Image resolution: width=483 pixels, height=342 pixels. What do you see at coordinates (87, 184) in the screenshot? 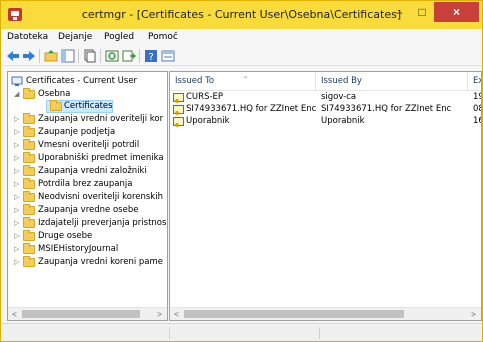
I see `tree-item: ▷ Potrdila brez zaupanja` at bounding box center [87, 184].